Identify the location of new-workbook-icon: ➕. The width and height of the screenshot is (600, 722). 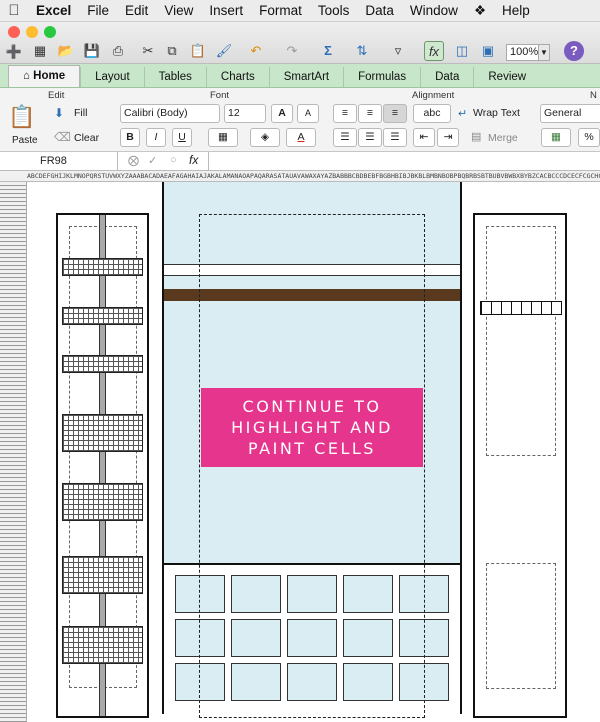
(14, 52).